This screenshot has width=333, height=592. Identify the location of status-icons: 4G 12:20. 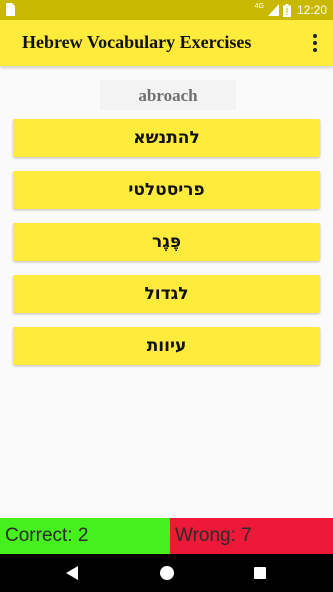
(291, 10).